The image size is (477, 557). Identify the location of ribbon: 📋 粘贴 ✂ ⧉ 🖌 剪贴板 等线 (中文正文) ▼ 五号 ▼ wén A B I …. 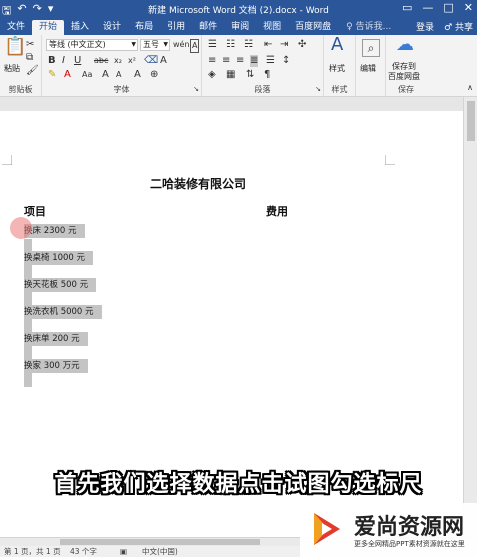
(238, 66).